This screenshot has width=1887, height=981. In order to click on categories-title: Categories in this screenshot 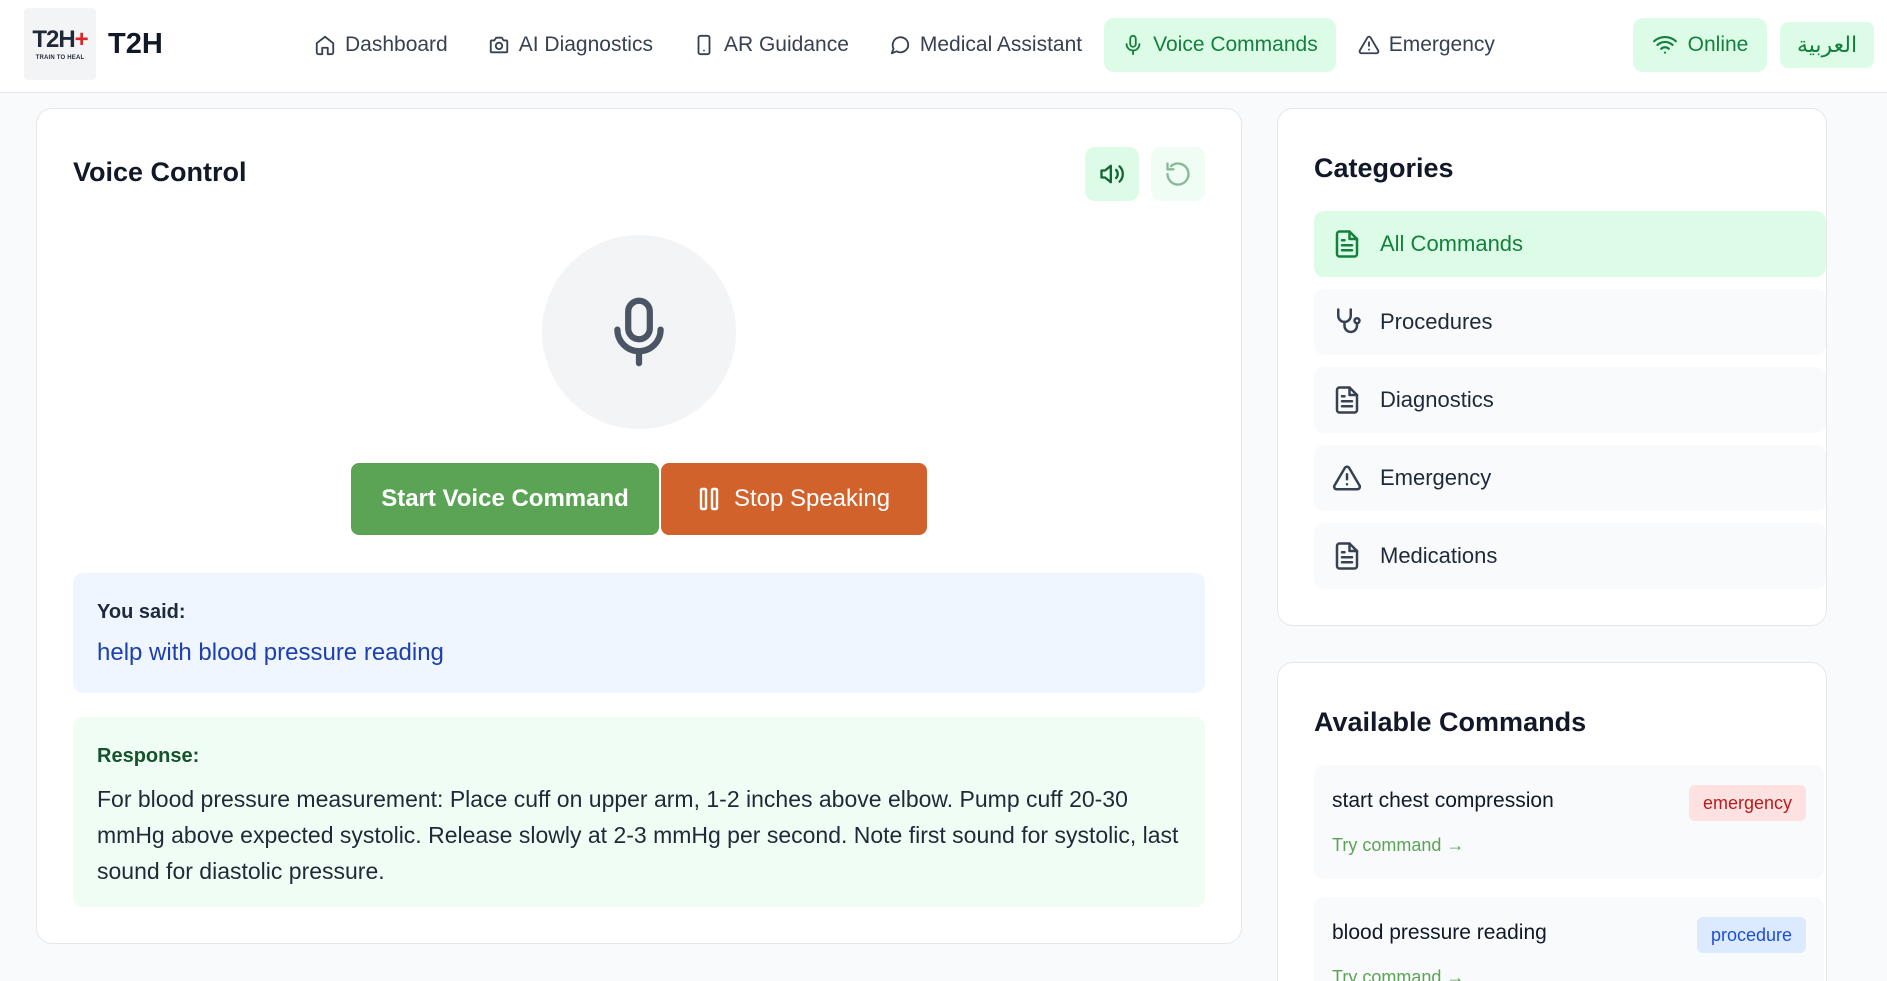, I will do `click(1384, 168)`.